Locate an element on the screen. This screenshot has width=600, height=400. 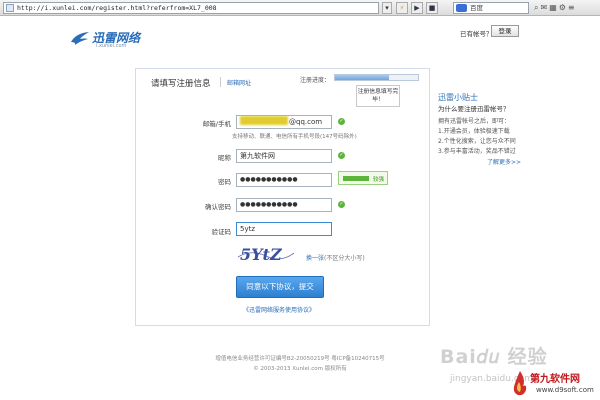
grid-icon: ▦ is located at coordinates (554, 7).